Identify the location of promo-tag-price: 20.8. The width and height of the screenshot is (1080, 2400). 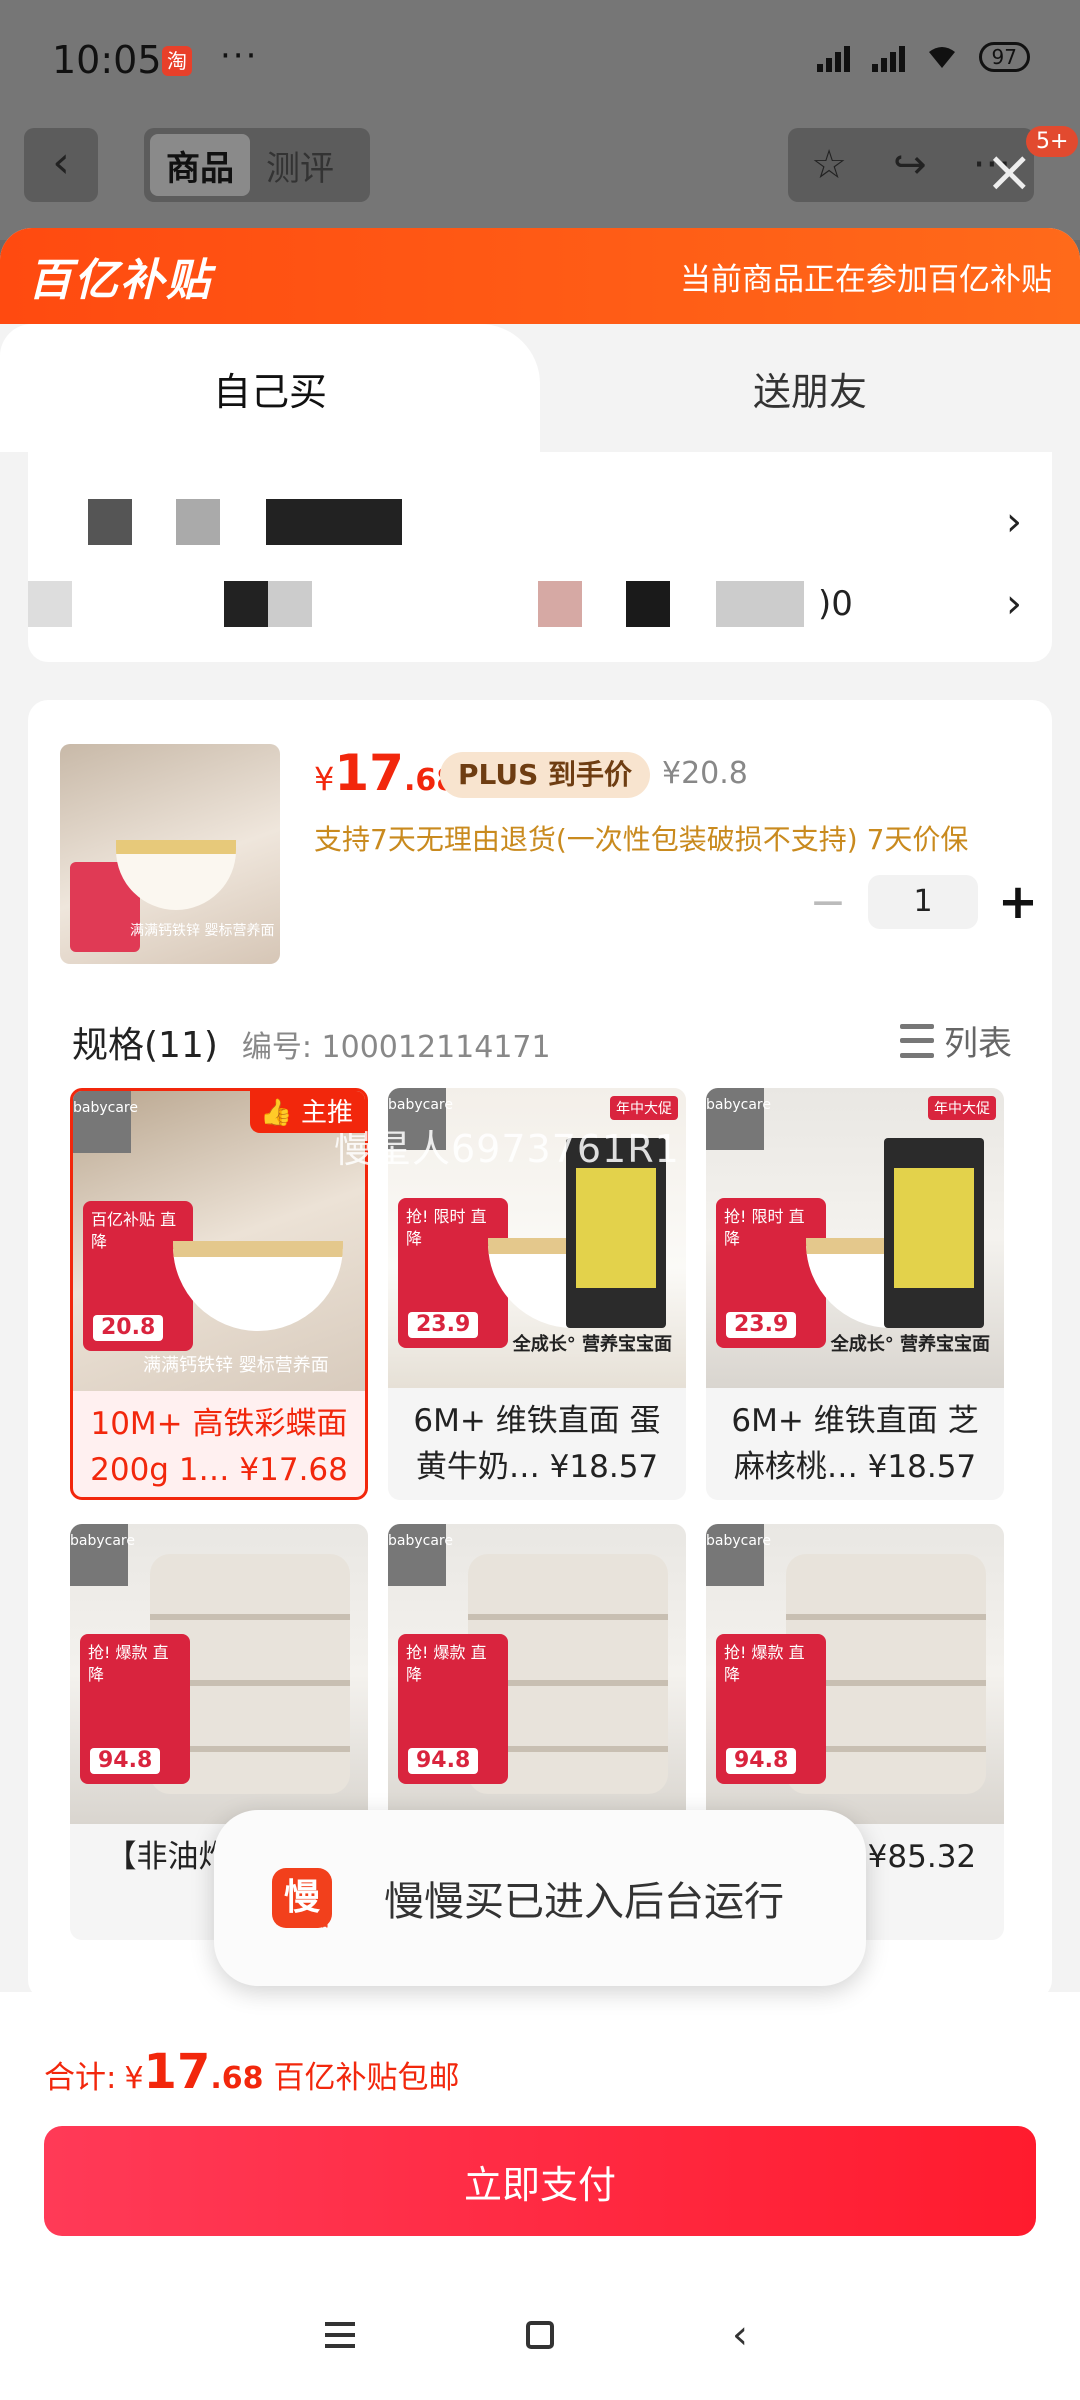
(128, 1328).